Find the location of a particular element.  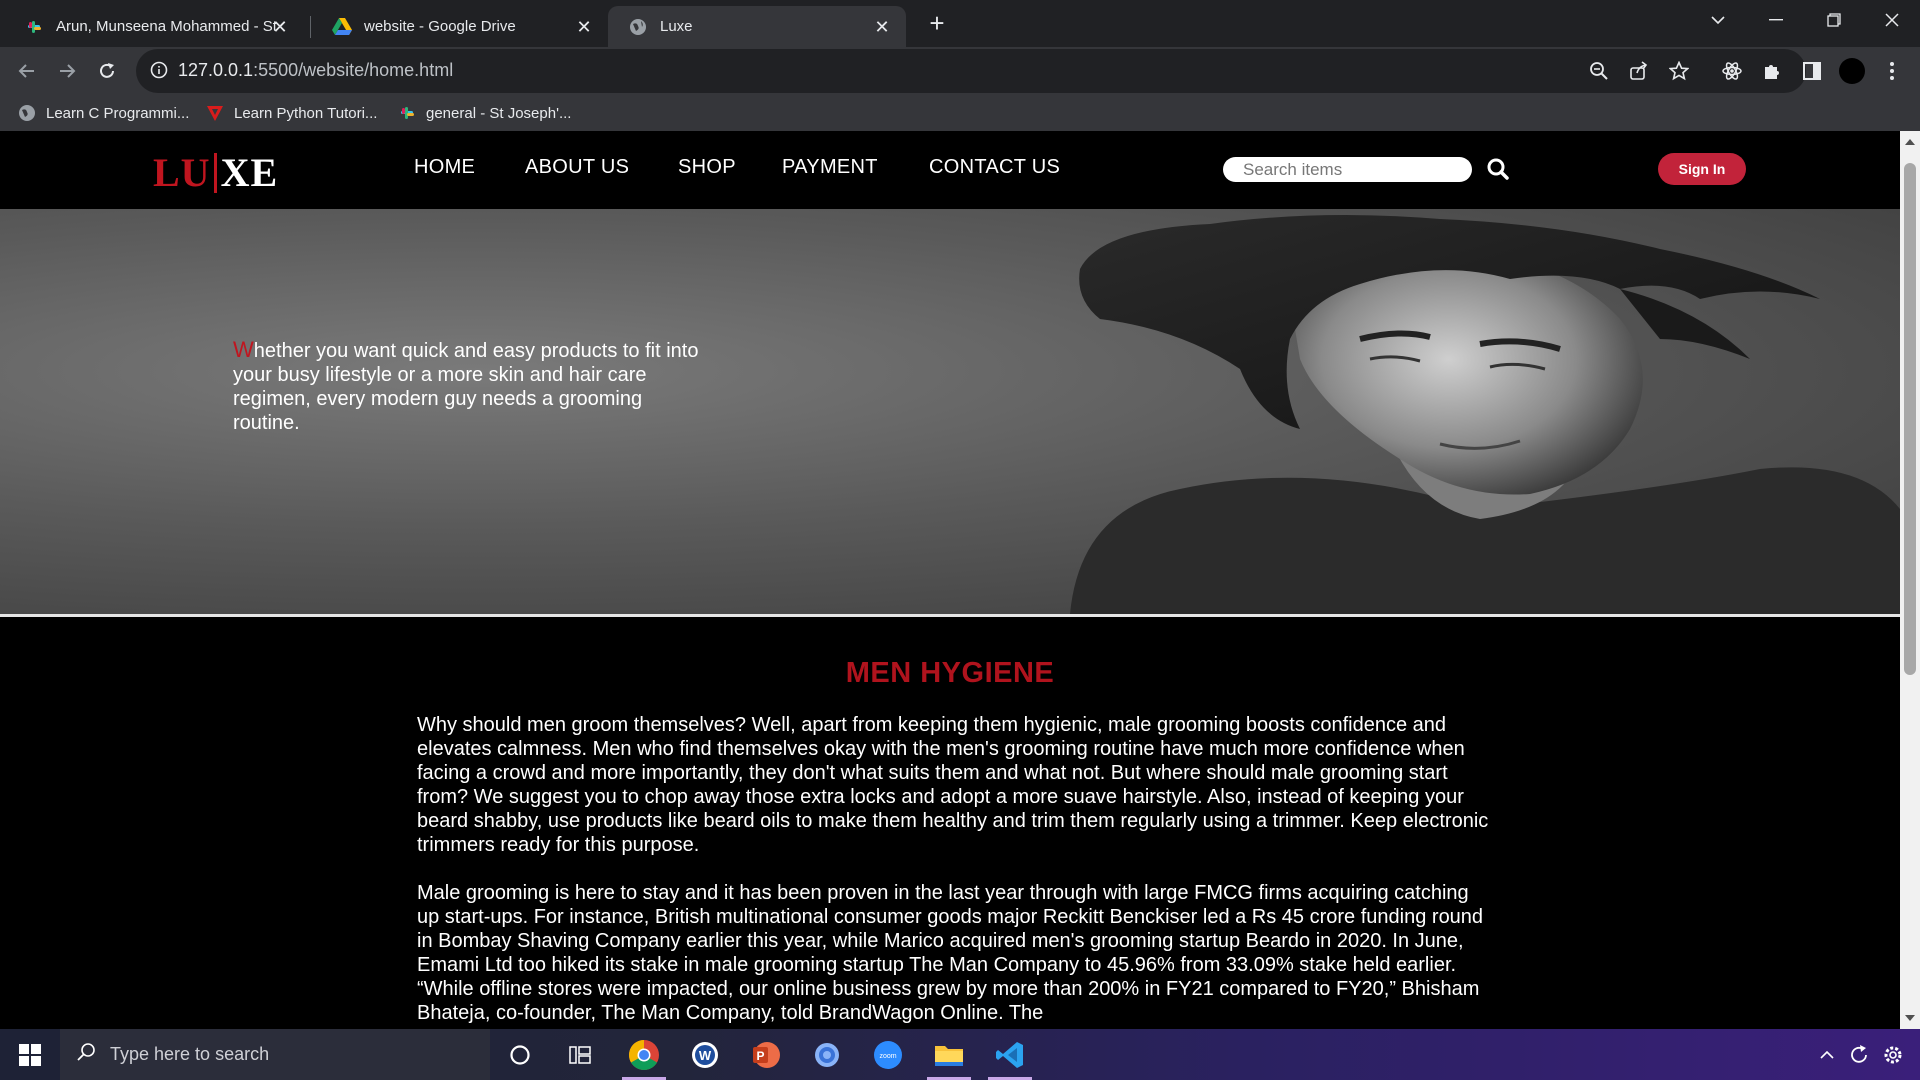

close-window-button is located at coordinates (1892, 20).